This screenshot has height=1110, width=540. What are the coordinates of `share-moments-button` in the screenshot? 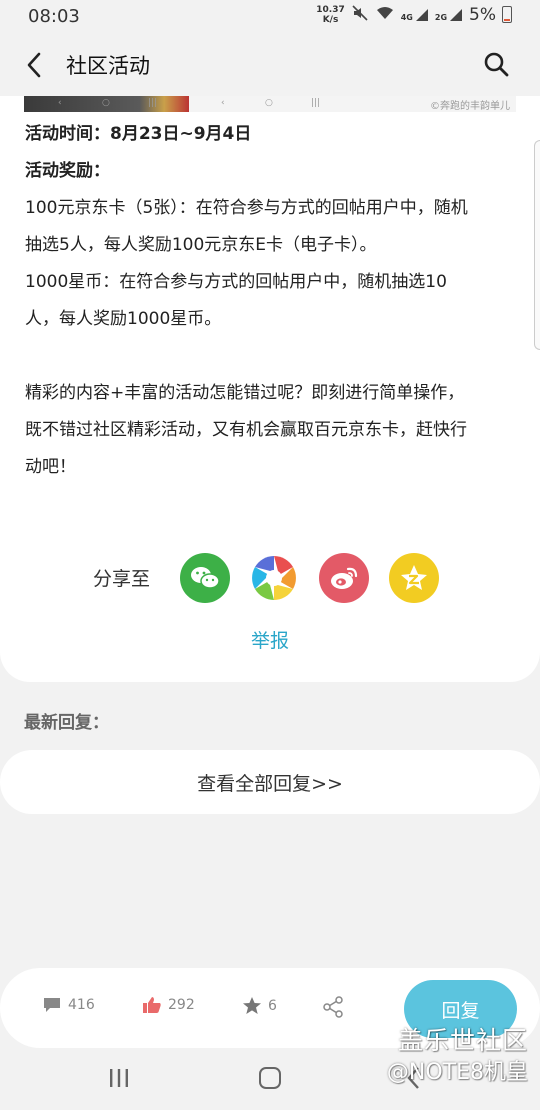 It's located at (274, 578).